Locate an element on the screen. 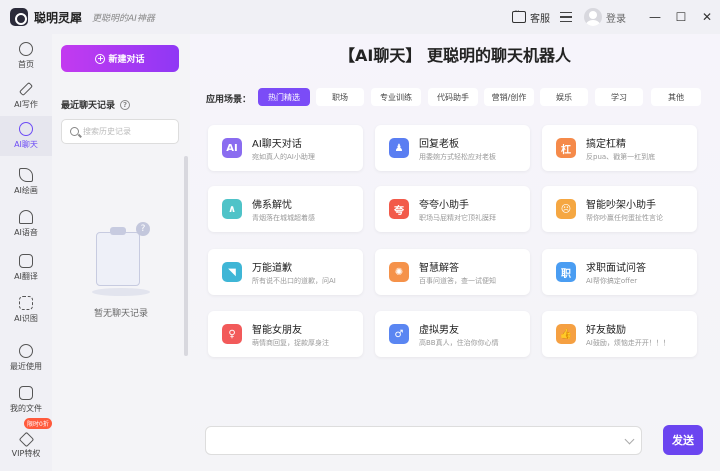  scenario-desc: 帮你吵赢任何蛋扯性言论 is located at coordinates (624, 218).